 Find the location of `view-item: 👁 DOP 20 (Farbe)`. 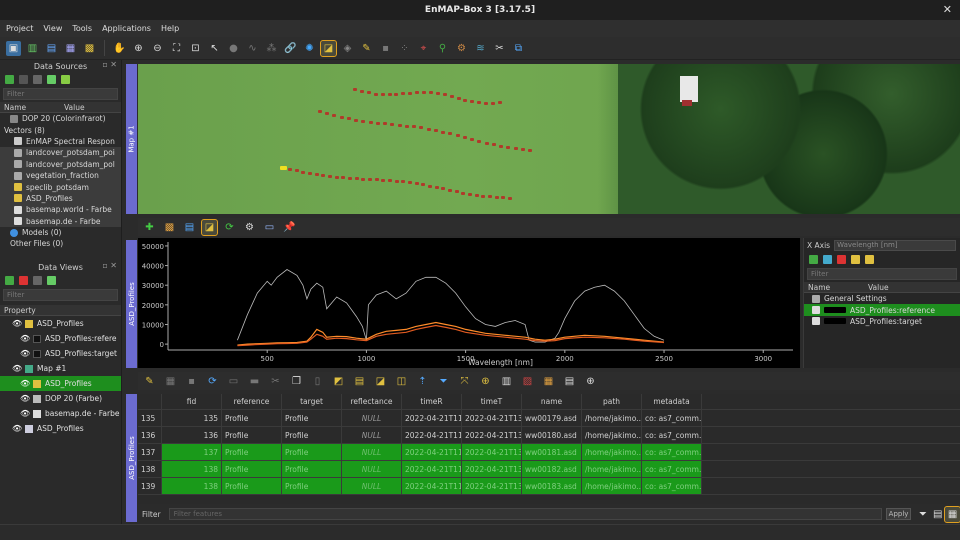

view-item: 👁 DOP 20 (Farbe) is located at coordinates (60, 398).